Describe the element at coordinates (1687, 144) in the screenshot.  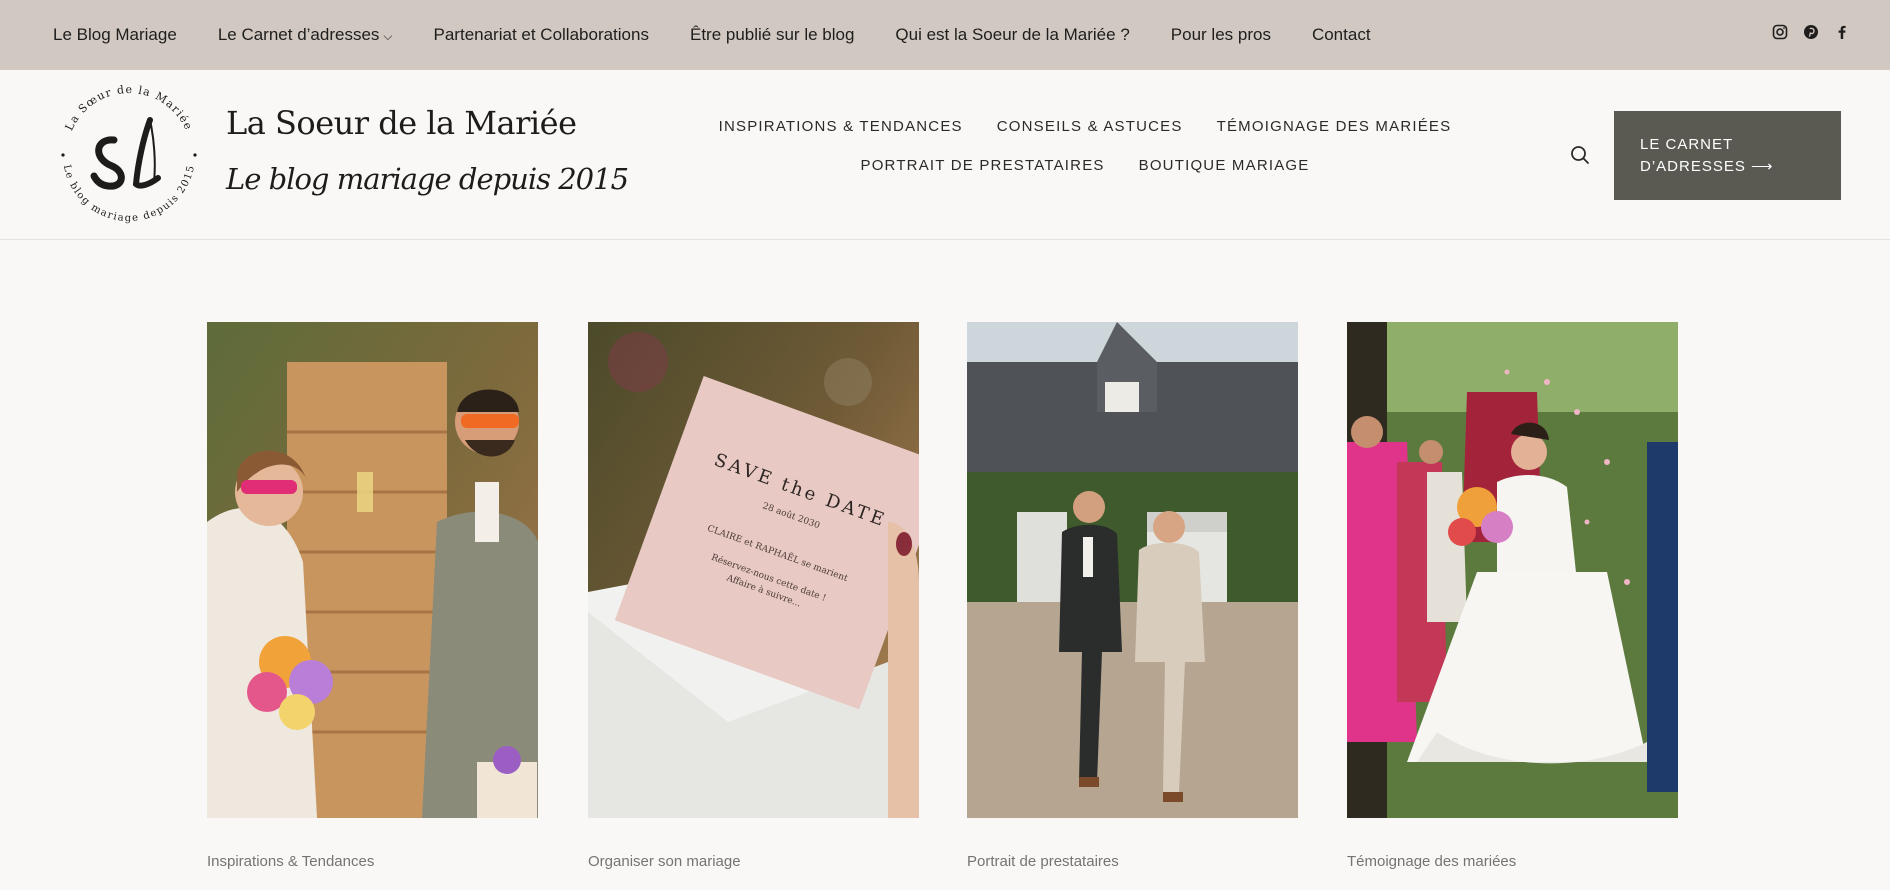
I see `cta-line-1: LE CARNET` at that location.